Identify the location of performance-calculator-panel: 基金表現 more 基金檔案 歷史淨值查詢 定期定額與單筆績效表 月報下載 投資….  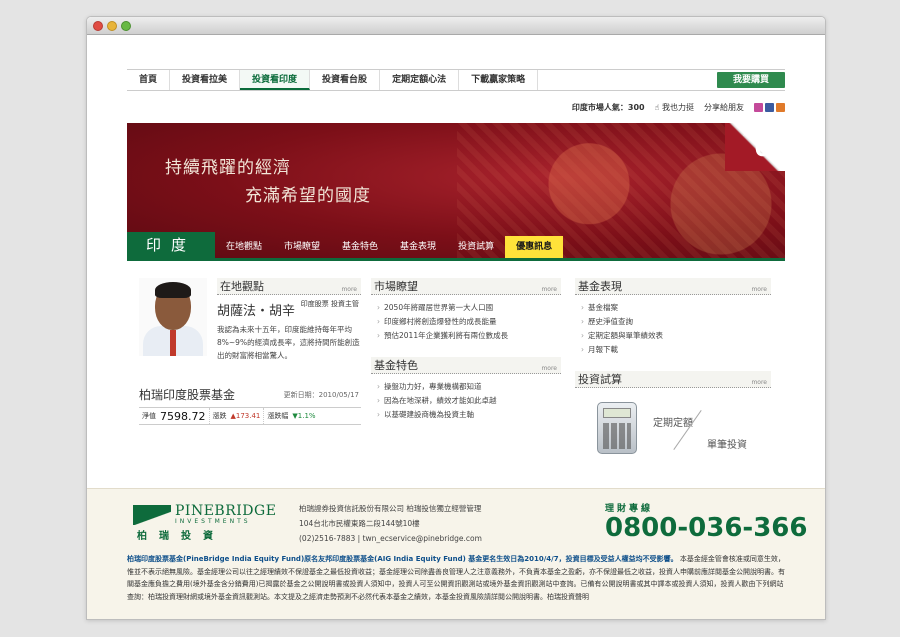
(673, 372).